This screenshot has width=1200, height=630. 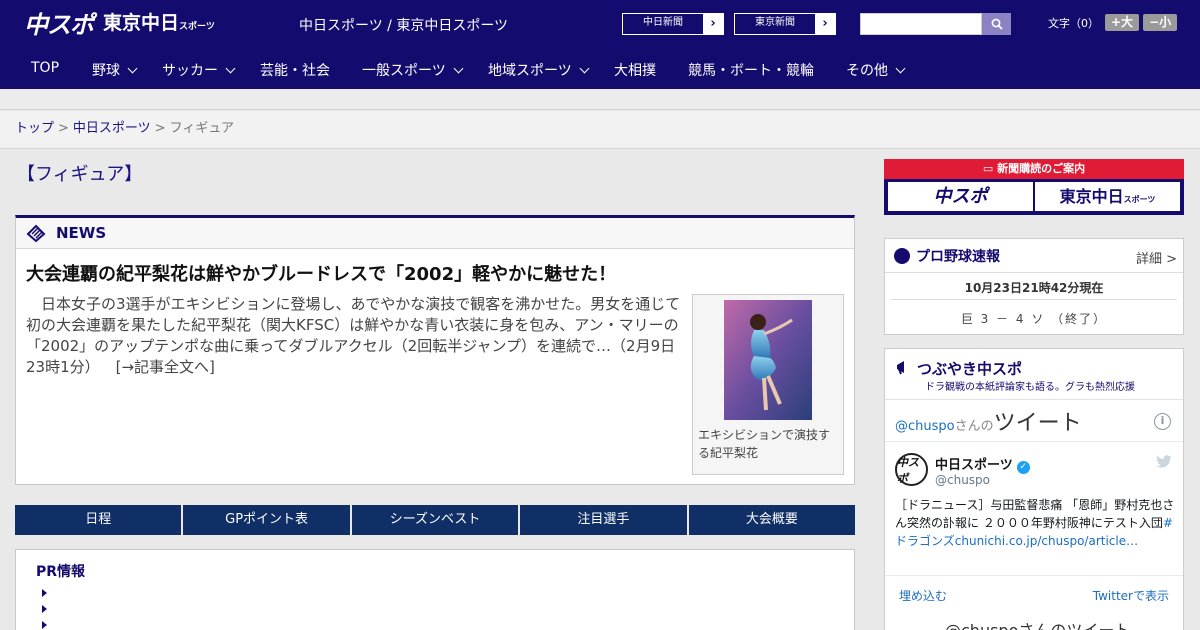 What do you see at coordinates (1131, 595) in the screenshot?
I see `view-on-twitter-link: Twitterで表示` at bounding box center [1131, 595].